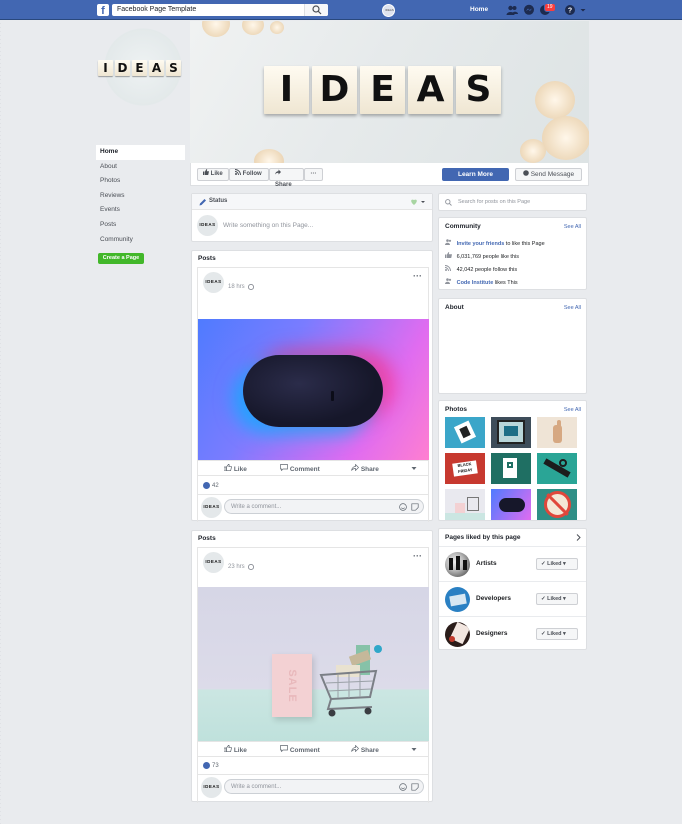  Describe the element at coordinates (529, 10) in the screenshot. I see `messenger-icon` at that location.